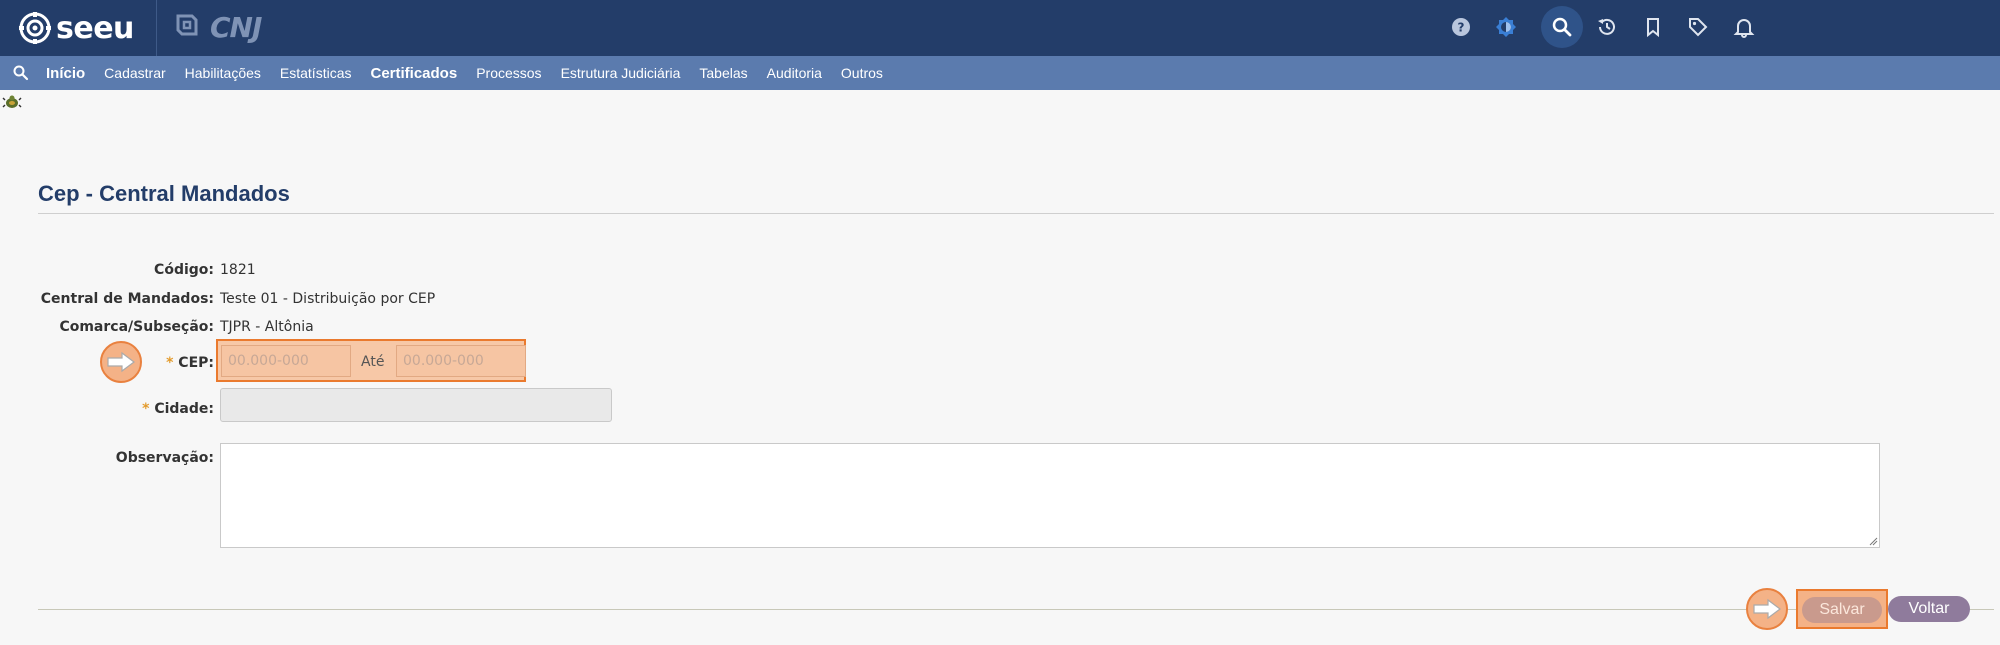 Image resolution: width=2000 pixels, height=645 pixels. I want to click on comarca-label: Comarca/Subseção:, so click(136, 327).